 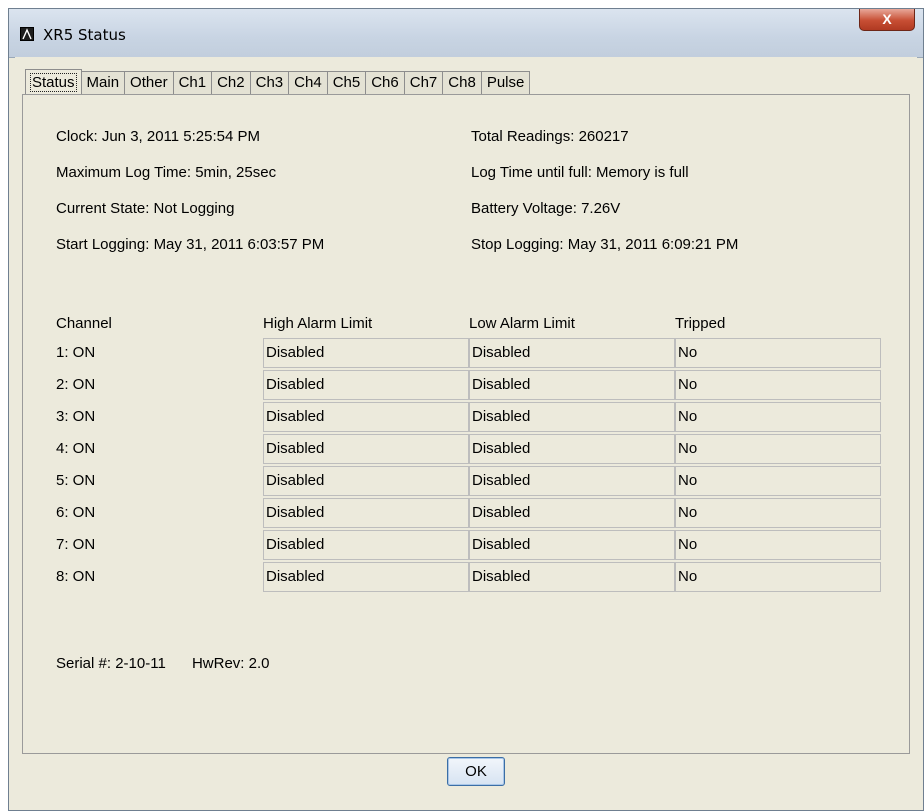 What do you see at coordinates (84, 323) in the screenshot?
I see `header-channel: Channel` at bounding box center [84, 323].